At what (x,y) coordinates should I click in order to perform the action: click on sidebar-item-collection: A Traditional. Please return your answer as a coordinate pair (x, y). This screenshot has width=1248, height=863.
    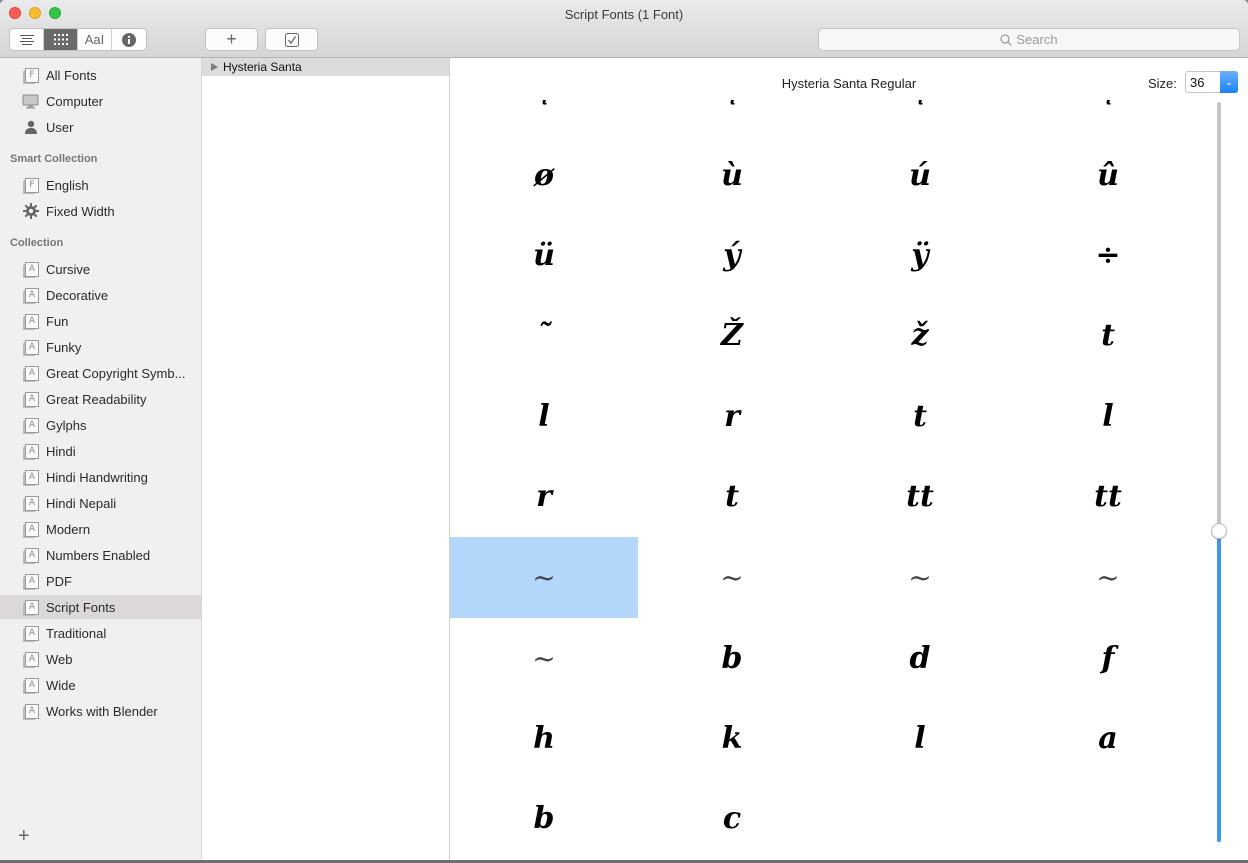
    Looking at the image, I should click on (100, 633).